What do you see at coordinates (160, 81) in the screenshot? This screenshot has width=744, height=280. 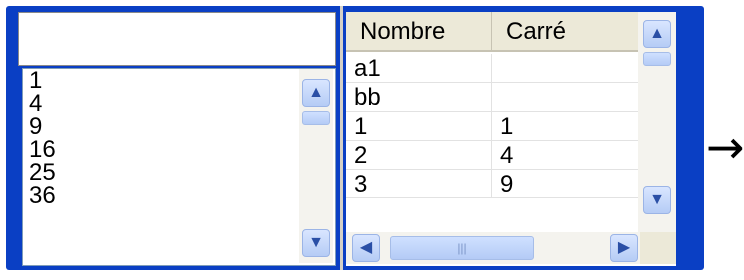 I see `list-item: 1` at bounding box center [160, 81].